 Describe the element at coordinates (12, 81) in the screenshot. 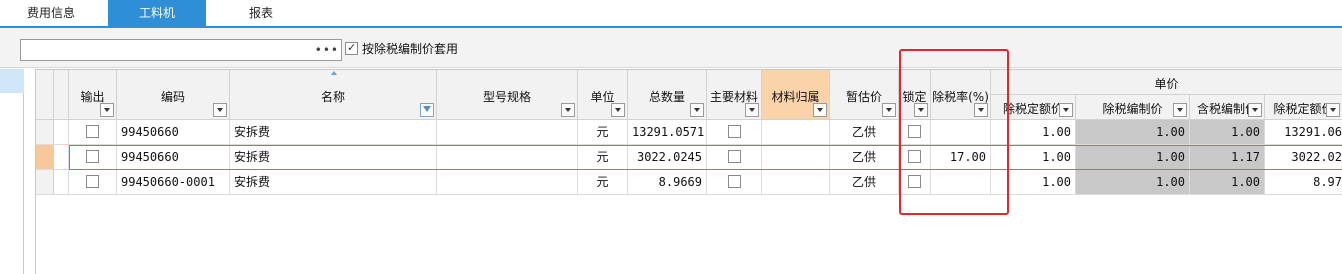

I see `left-panel-selected-item` at that location.